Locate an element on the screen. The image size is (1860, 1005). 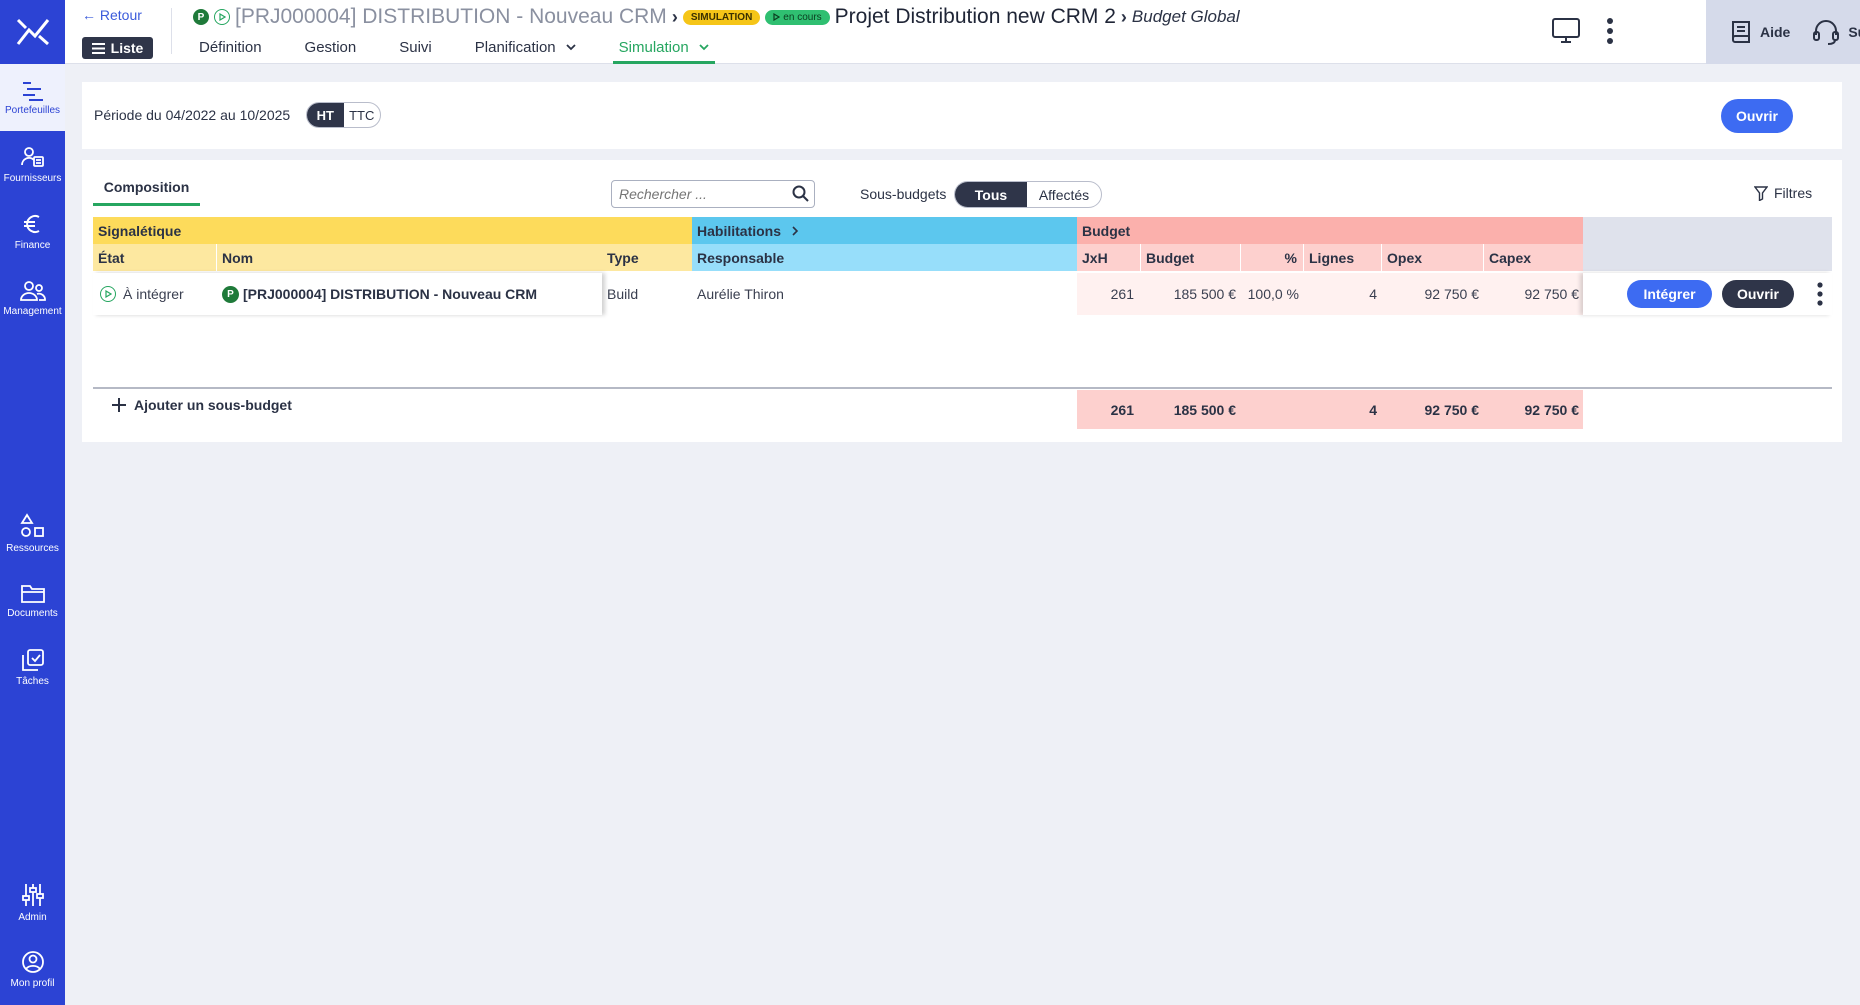
book-icon is located at coordinates (1741, 32).